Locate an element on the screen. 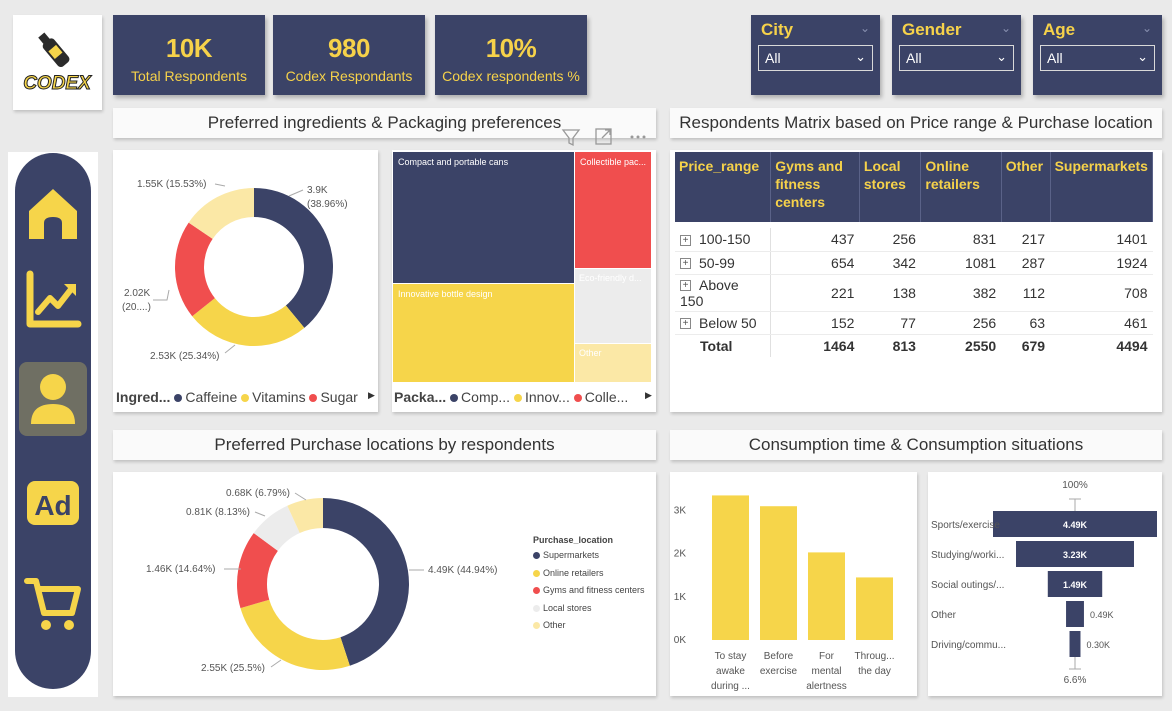 The image size is (1172, 711). logo-tile: CODEX is located at coordinates (57, 62).